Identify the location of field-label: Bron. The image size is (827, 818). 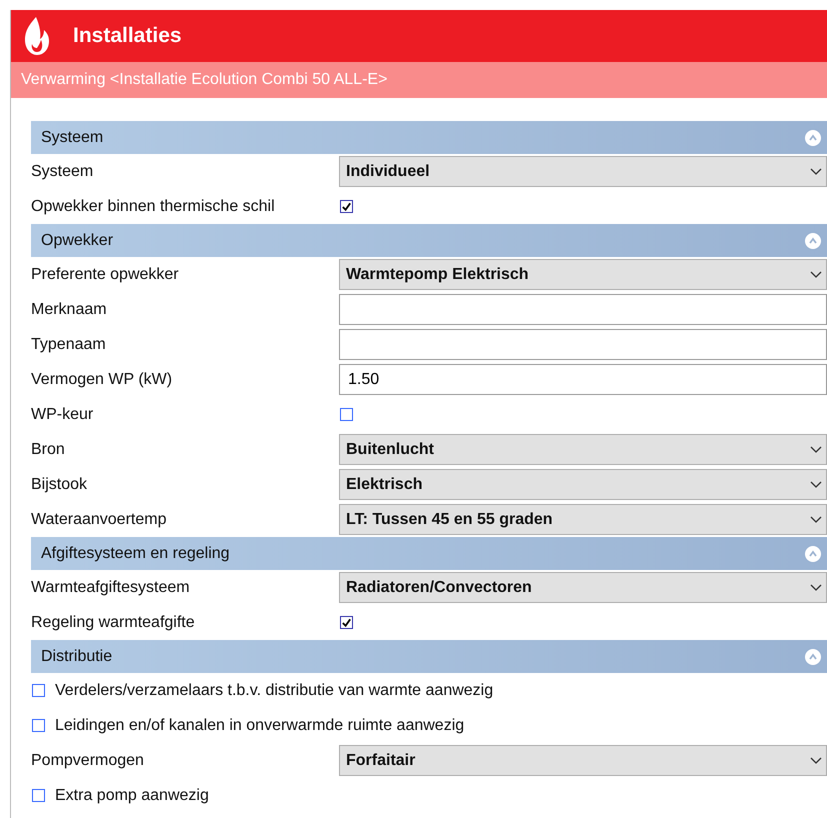
(48, 449).